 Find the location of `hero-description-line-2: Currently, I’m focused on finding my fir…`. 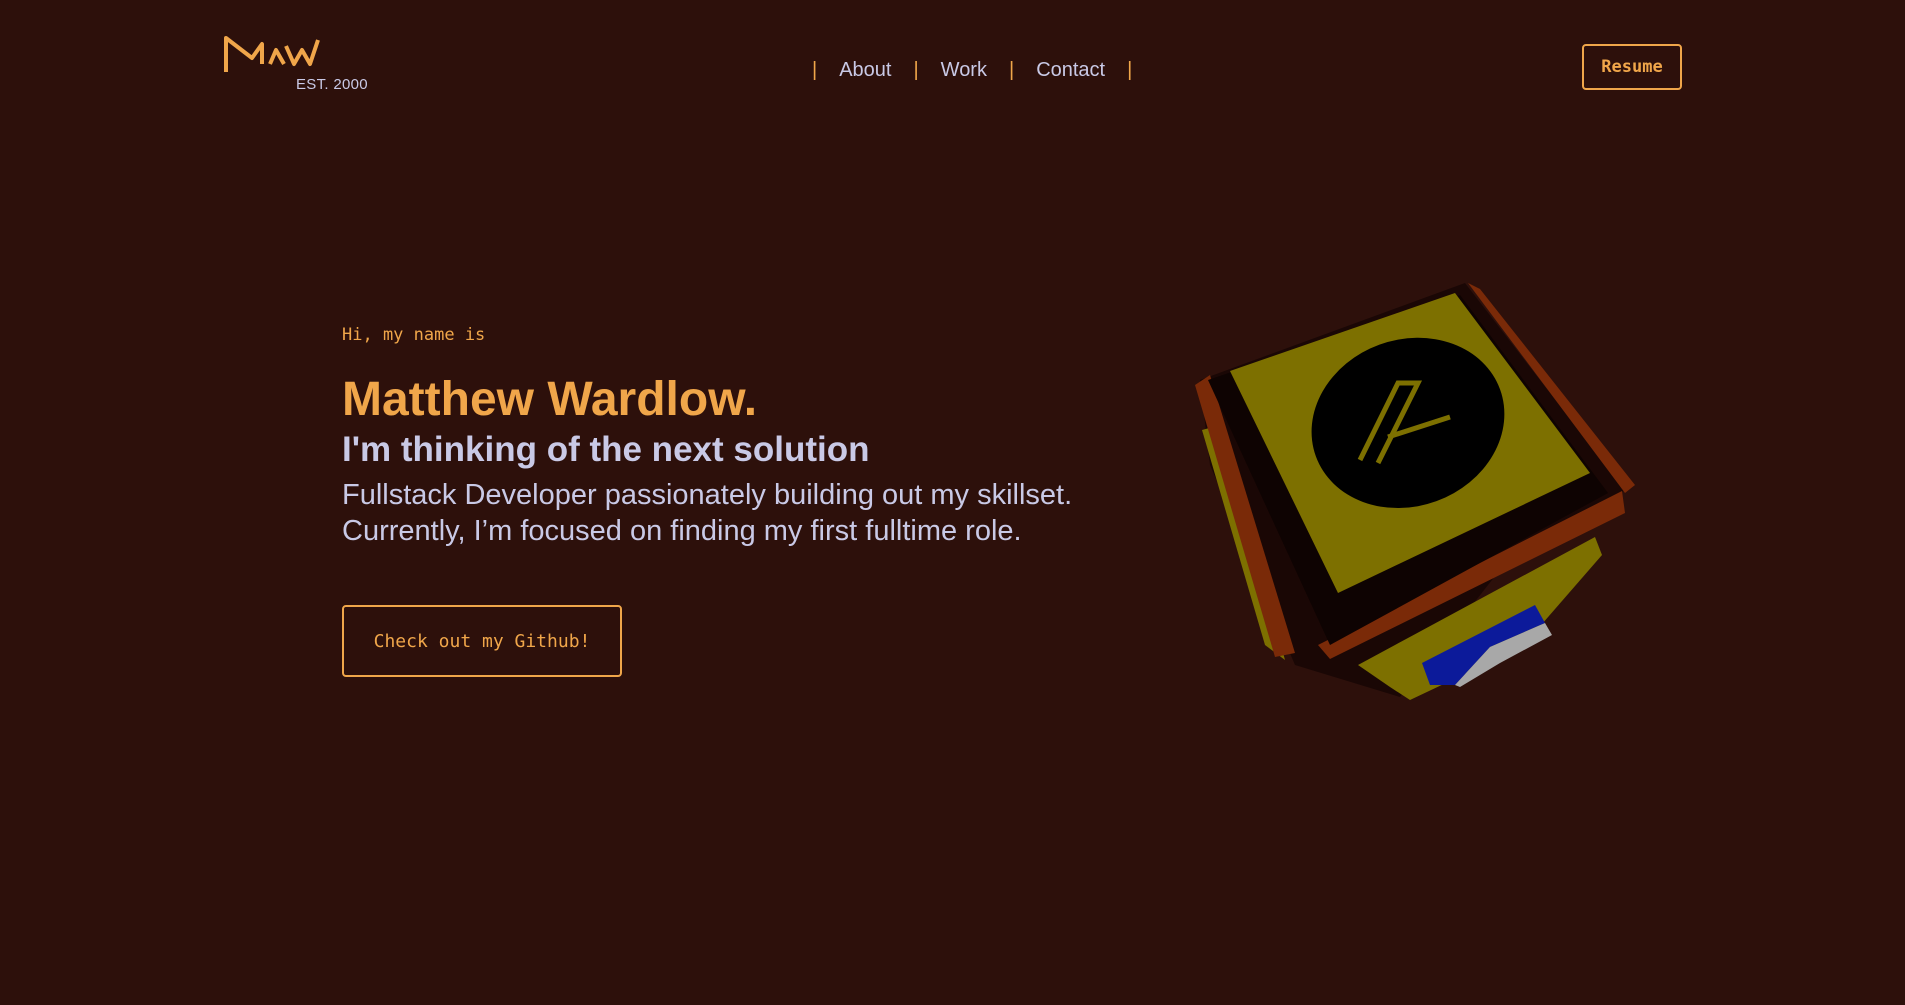

hero-description-line-2: Currently, I’m focused on finding my fir… is located at coordinates (682, 531).